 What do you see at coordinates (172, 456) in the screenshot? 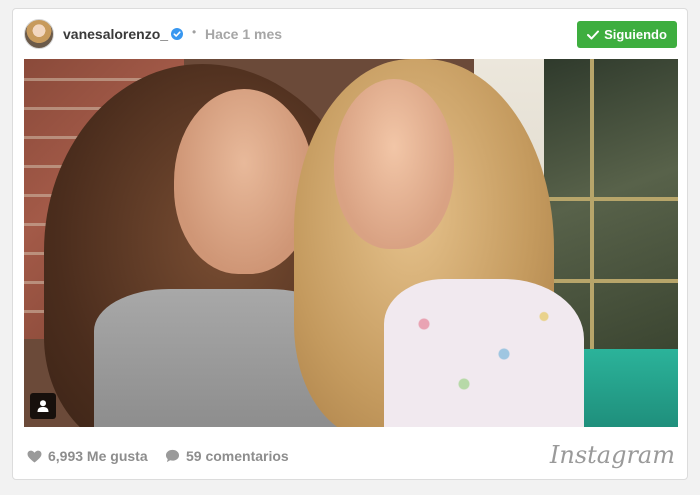
I see `comment-bubble-icon` at bounding box center [172, 456].